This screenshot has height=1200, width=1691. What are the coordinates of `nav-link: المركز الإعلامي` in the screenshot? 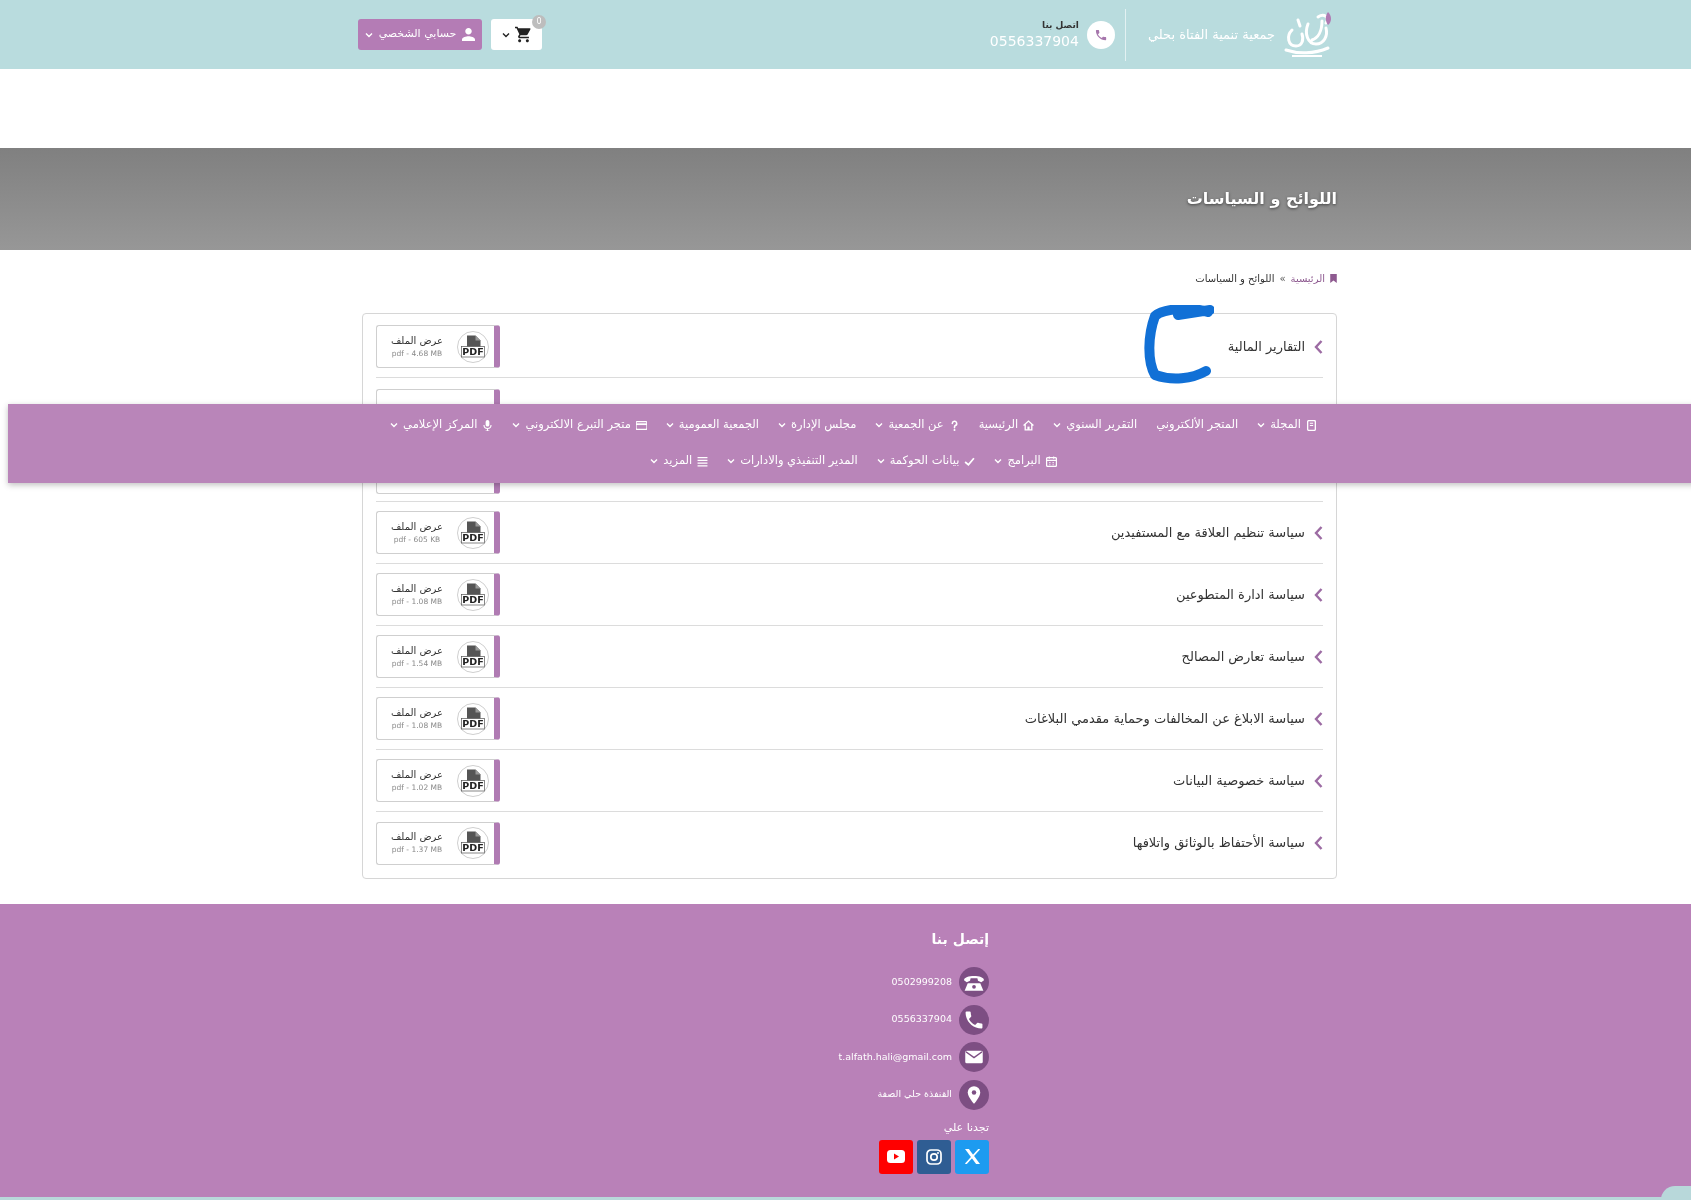 It's located at (442, 425).